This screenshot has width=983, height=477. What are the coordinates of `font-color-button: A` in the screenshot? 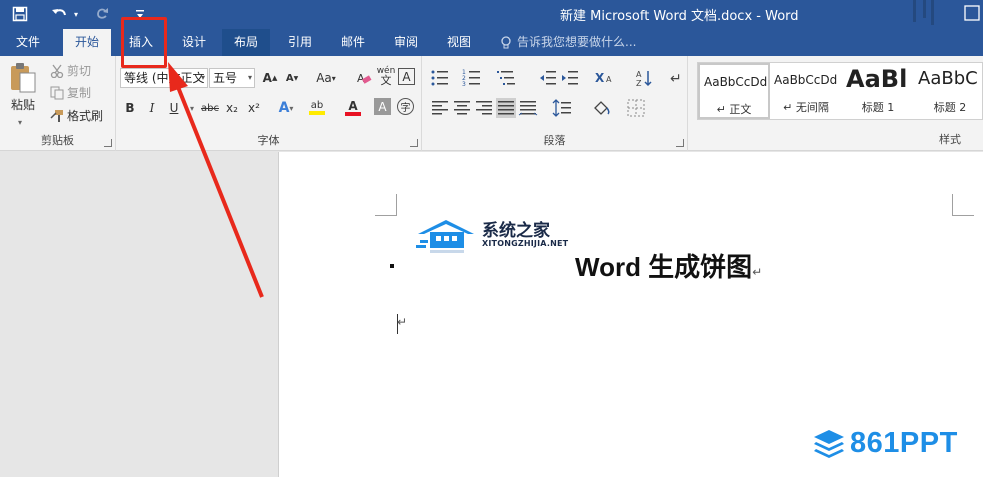 It's located at (353, 108).